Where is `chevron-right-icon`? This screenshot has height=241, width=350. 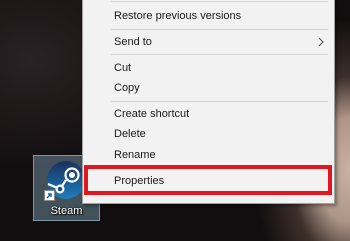
chevron-right-icon is located at coordinates (321, 42).